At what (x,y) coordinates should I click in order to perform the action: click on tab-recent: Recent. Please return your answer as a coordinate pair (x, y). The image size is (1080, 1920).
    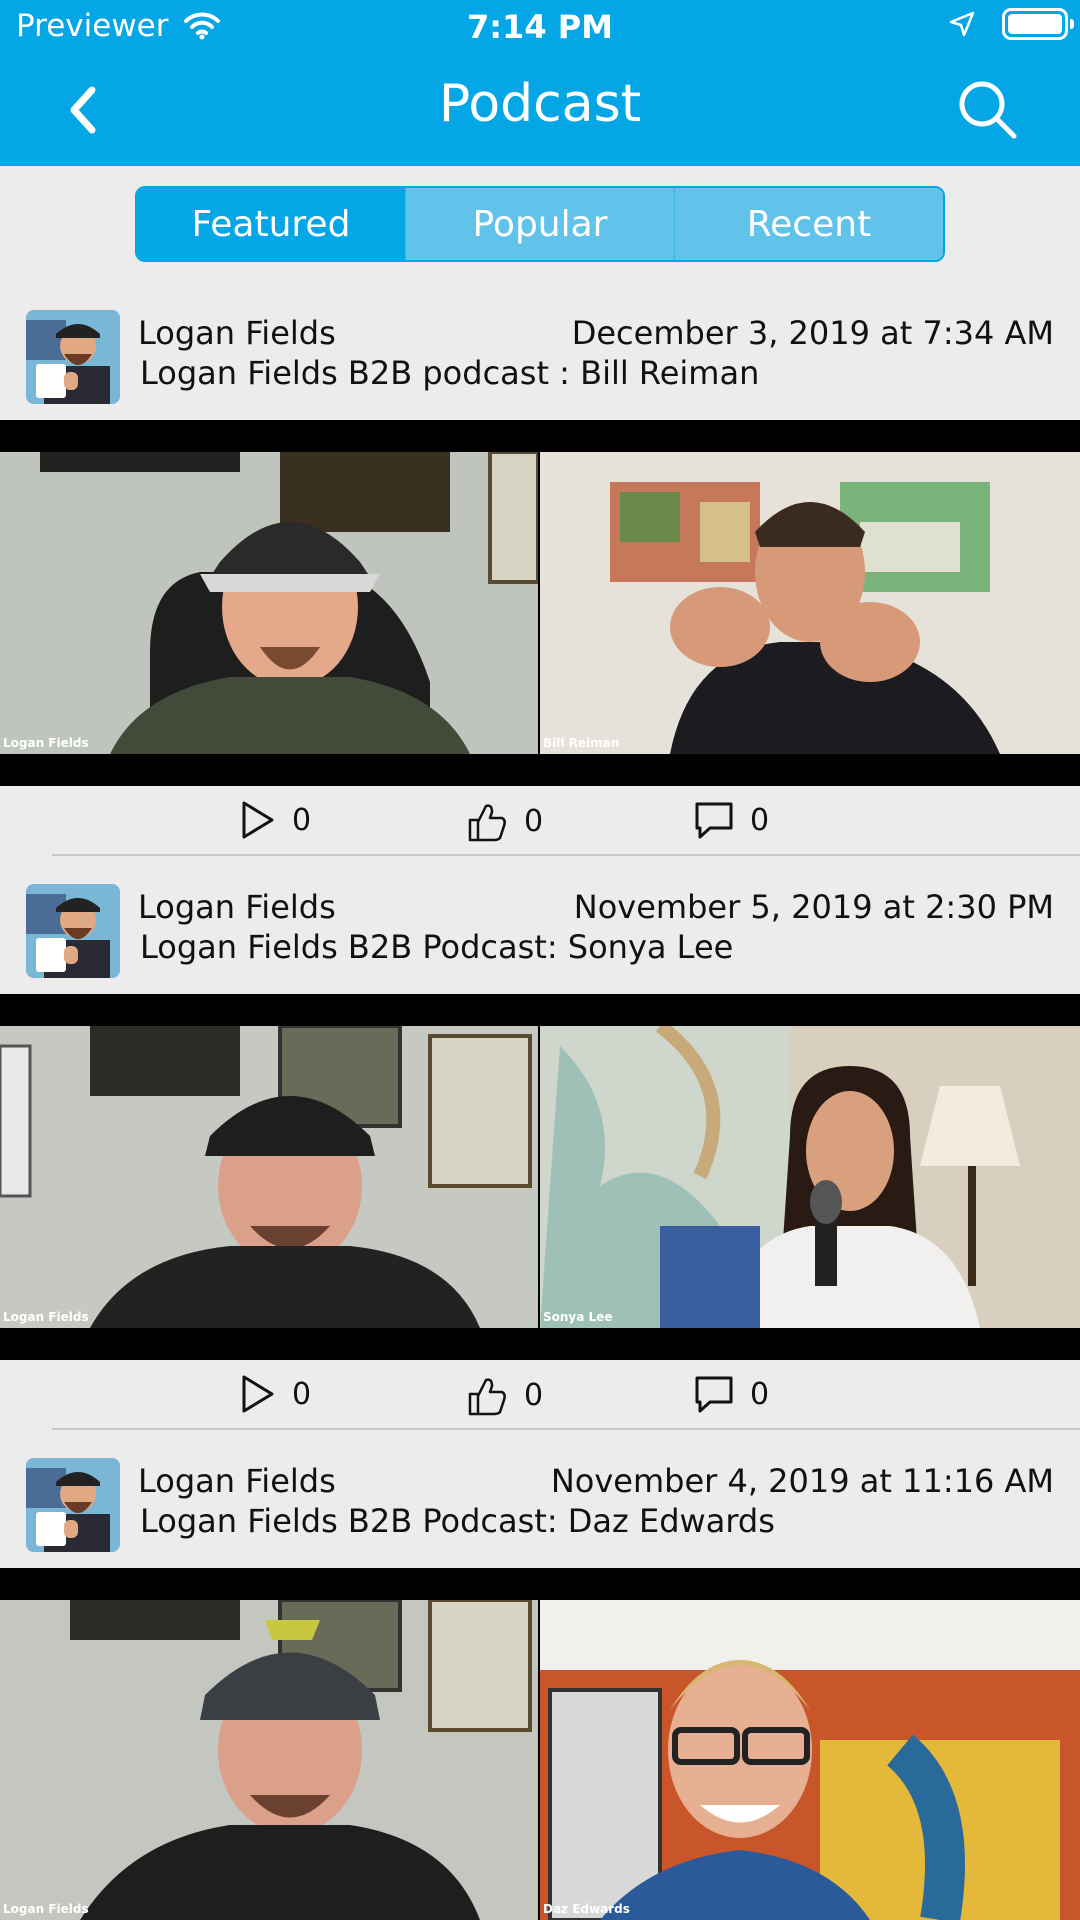
    Looking at the image, I should click on (808, 224).